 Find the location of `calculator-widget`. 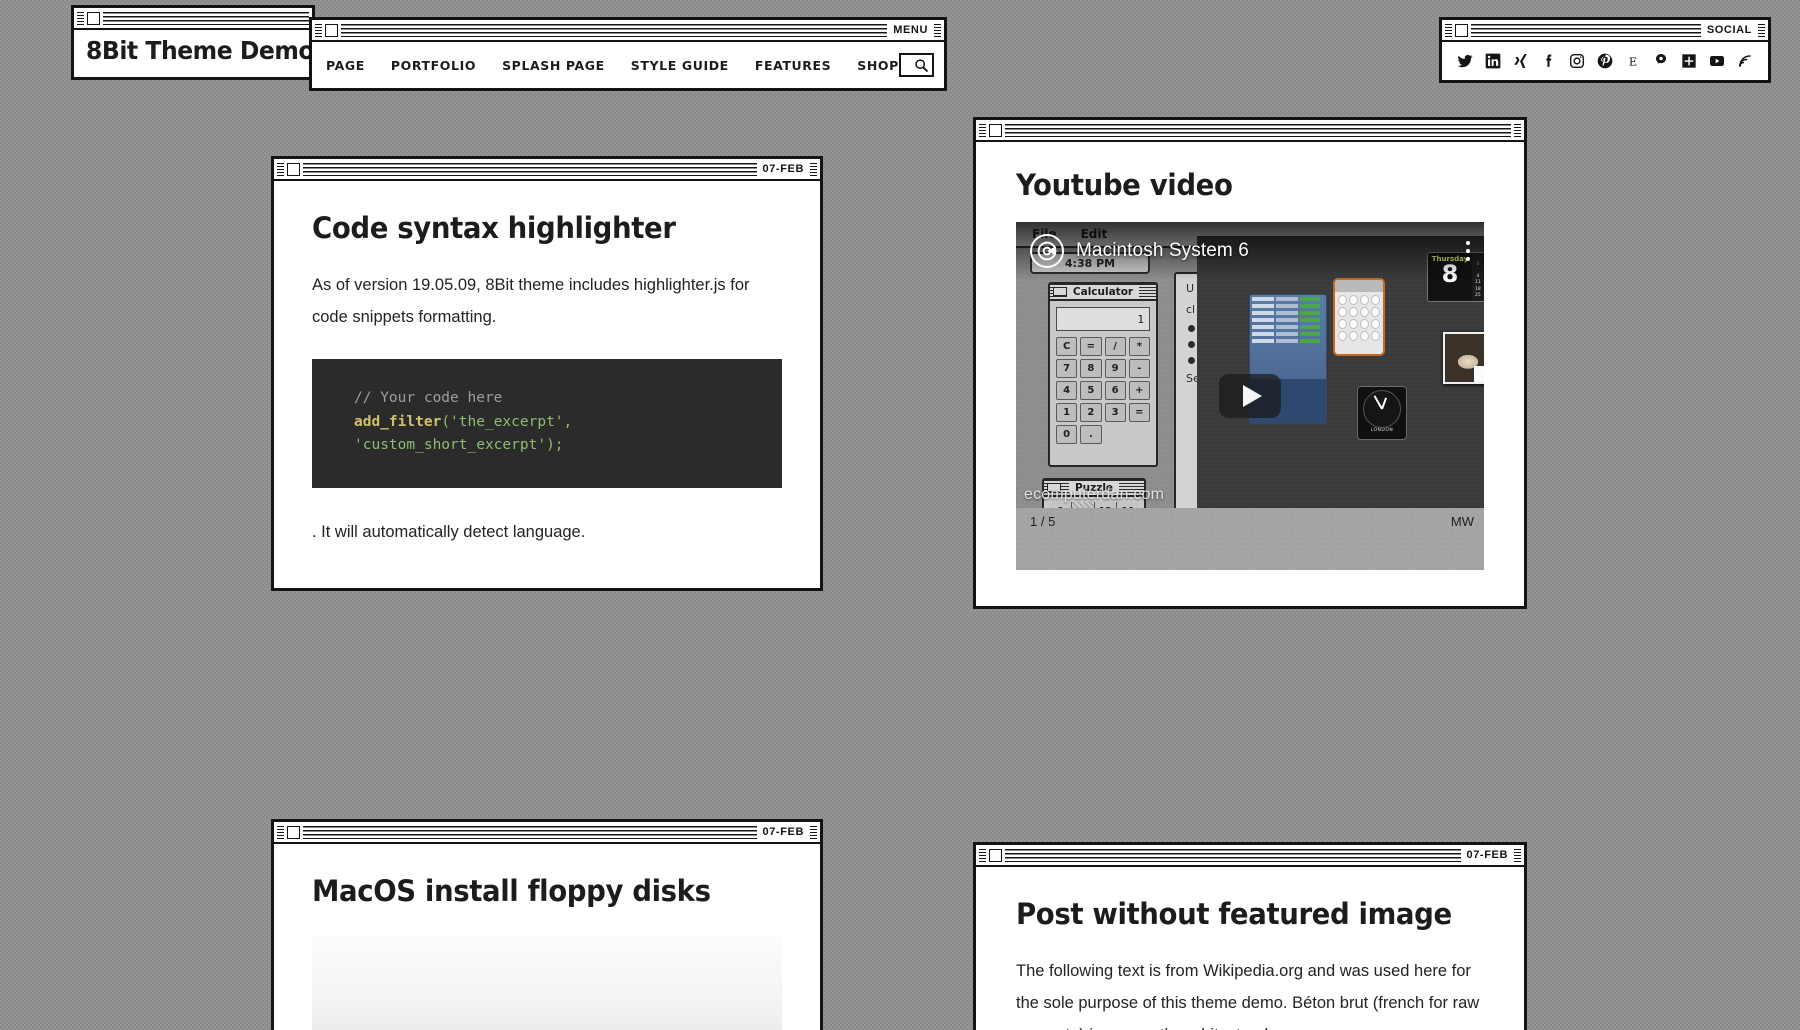

calculator-widget is located at coordinates (1359, 317).